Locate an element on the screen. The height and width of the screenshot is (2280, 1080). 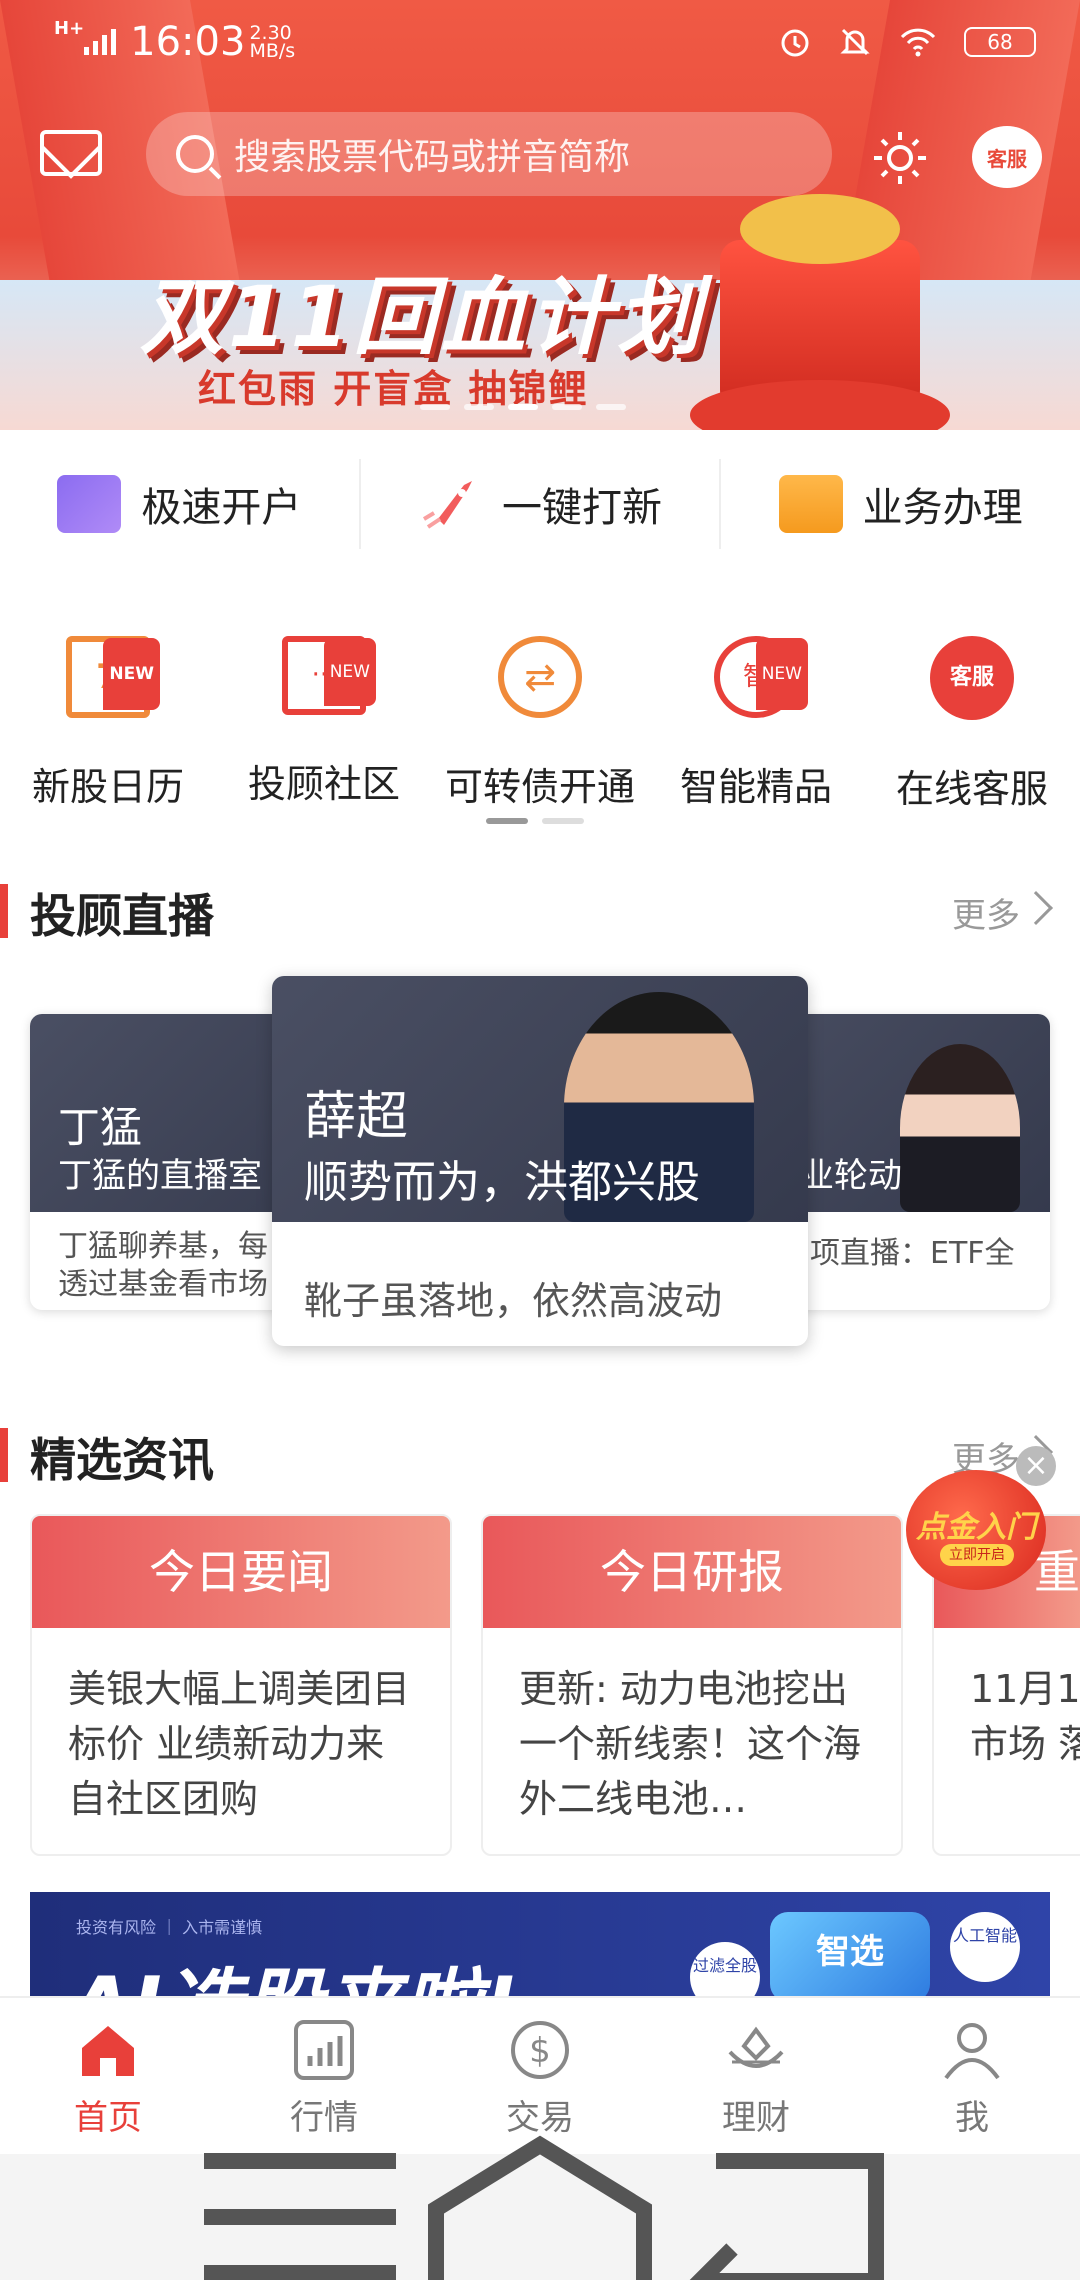
mail-icon is located at coordinates (71, 153).